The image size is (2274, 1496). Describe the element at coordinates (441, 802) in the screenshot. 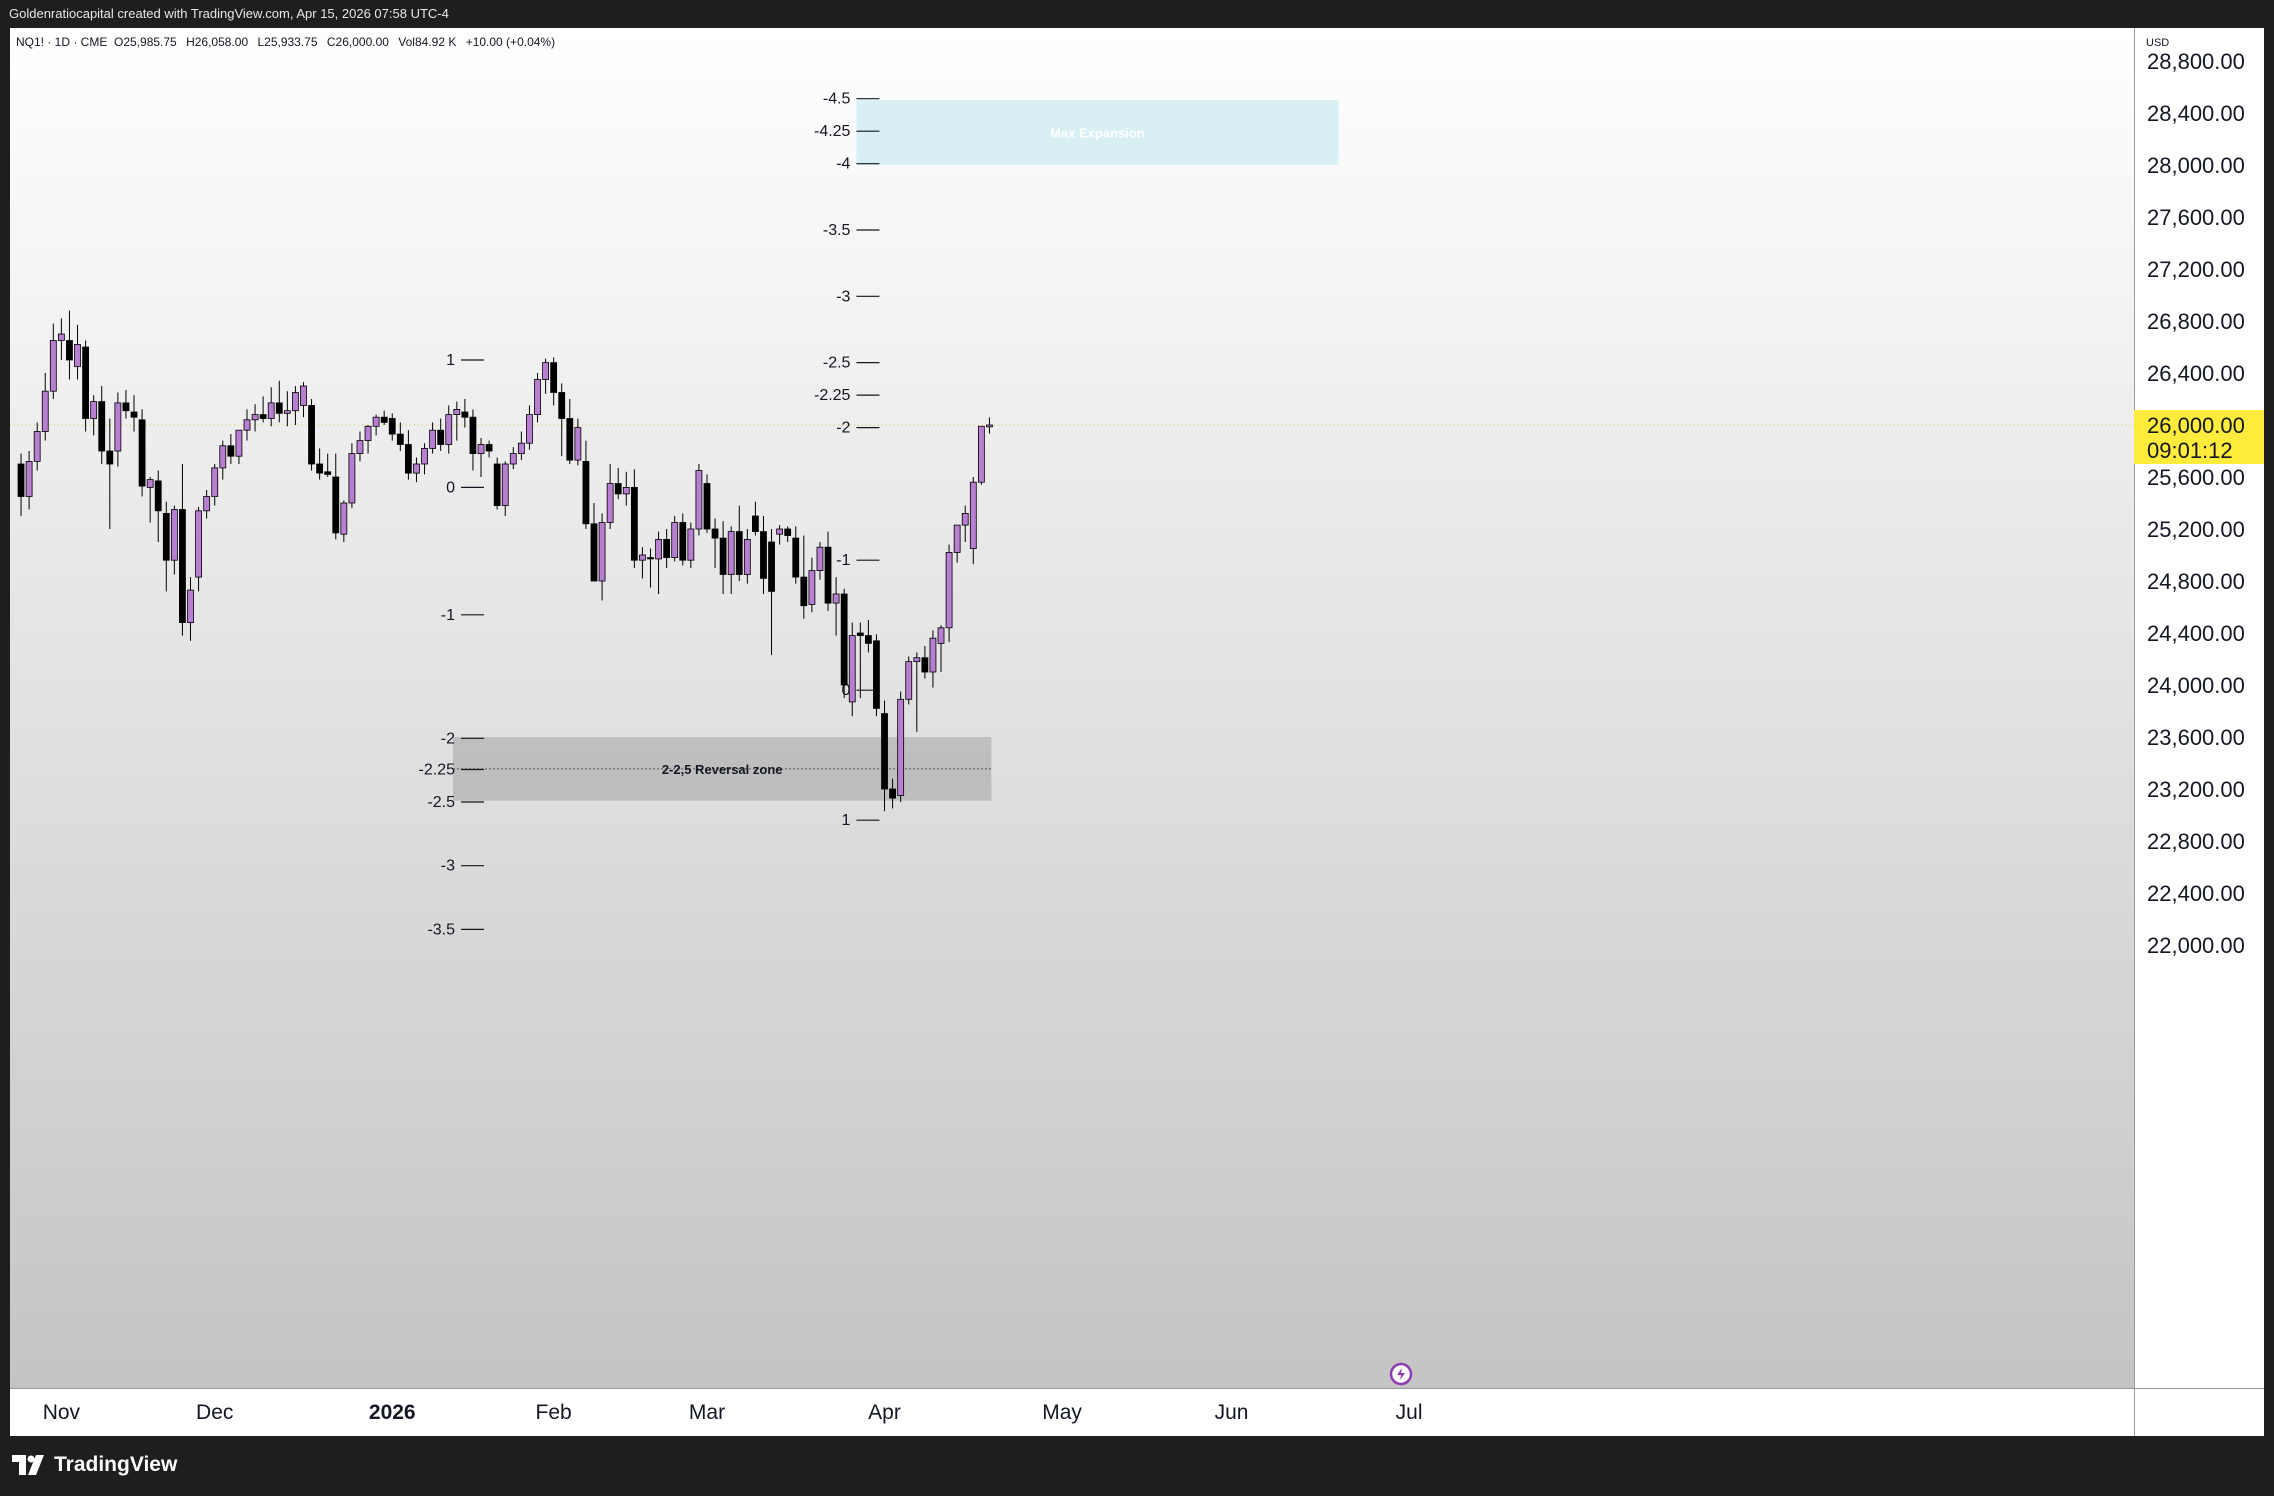

I see `fib-level-label: -2.5` at that location.